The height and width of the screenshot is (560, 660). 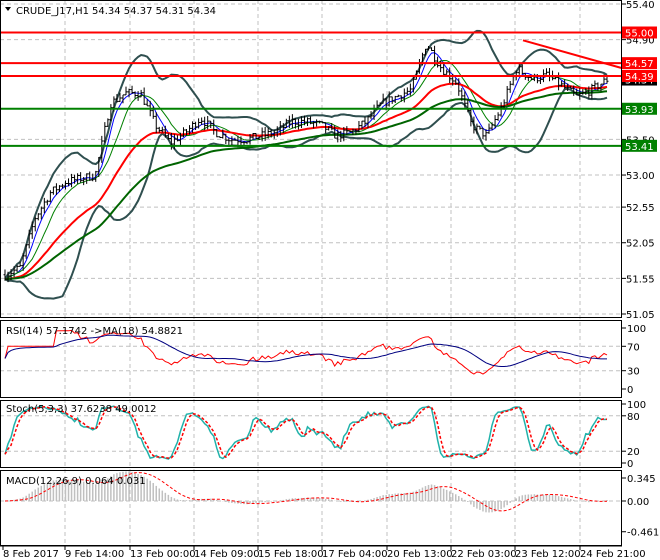 What do you see at coordinates (355, 554) in the screenshot?
I see `time-tick-label: 17 Feb 04:00` at bounding box center [355, 554].